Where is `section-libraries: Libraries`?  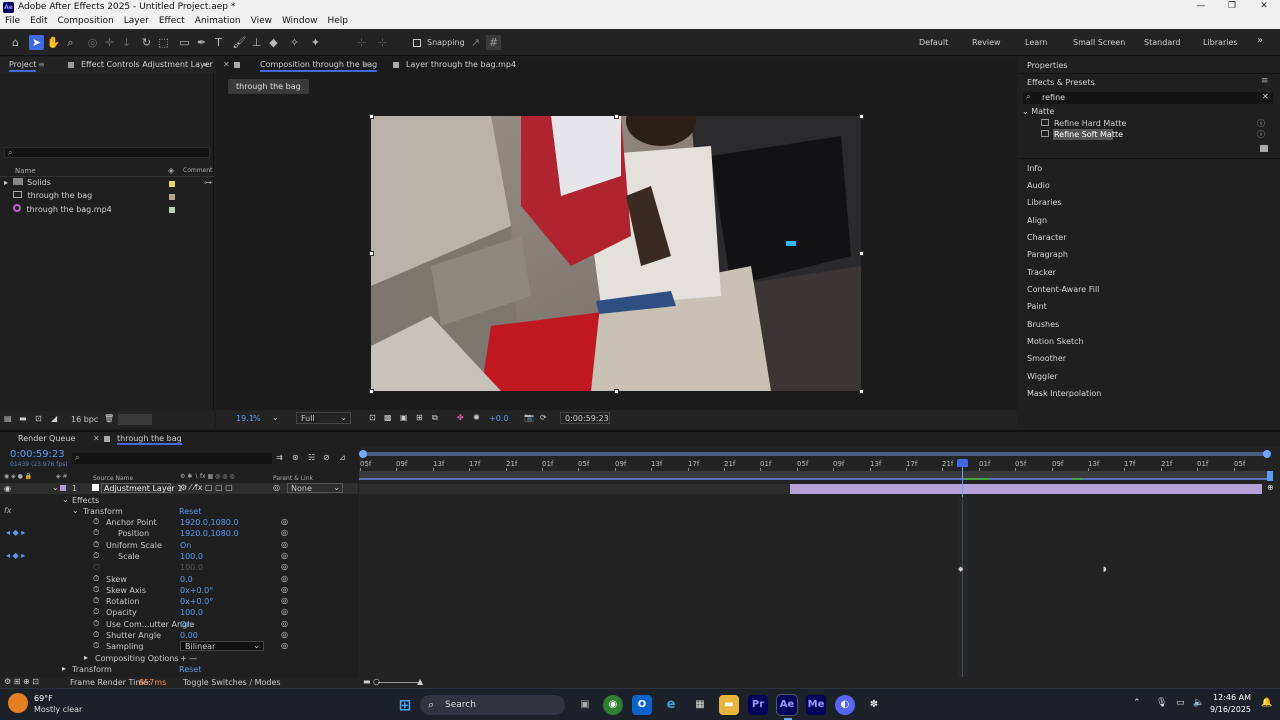 section-libraries: Libraries is located at coordinates (1044, 202).